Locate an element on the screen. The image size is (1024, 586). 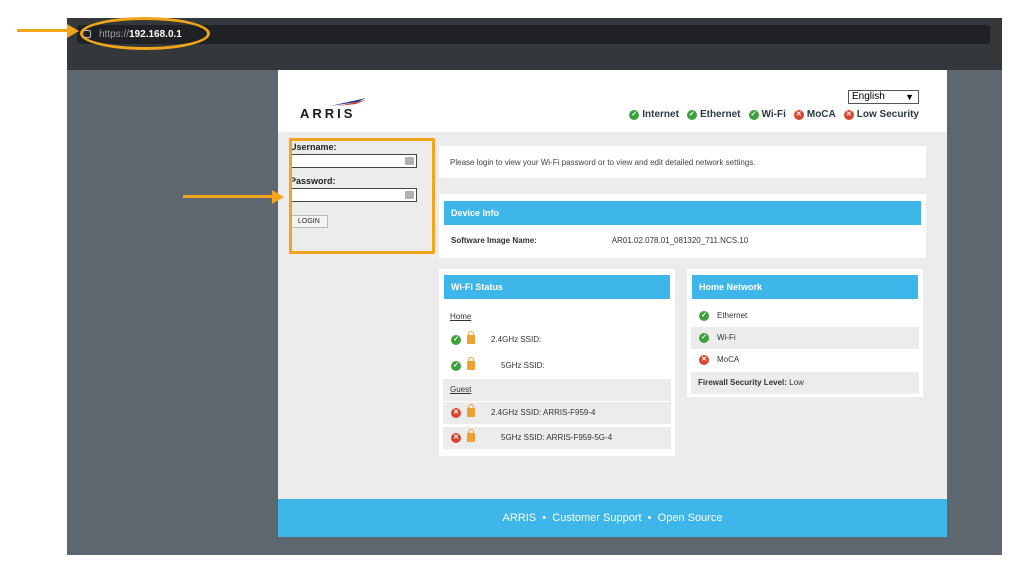
chevron-down-icon: ▼ is located at coordinates (909, 97).